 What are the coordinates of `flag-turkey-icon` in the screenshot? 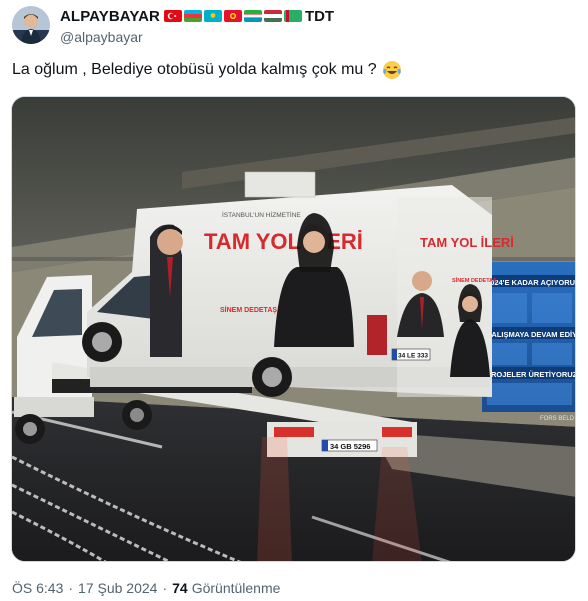 It's located at (172, 16).